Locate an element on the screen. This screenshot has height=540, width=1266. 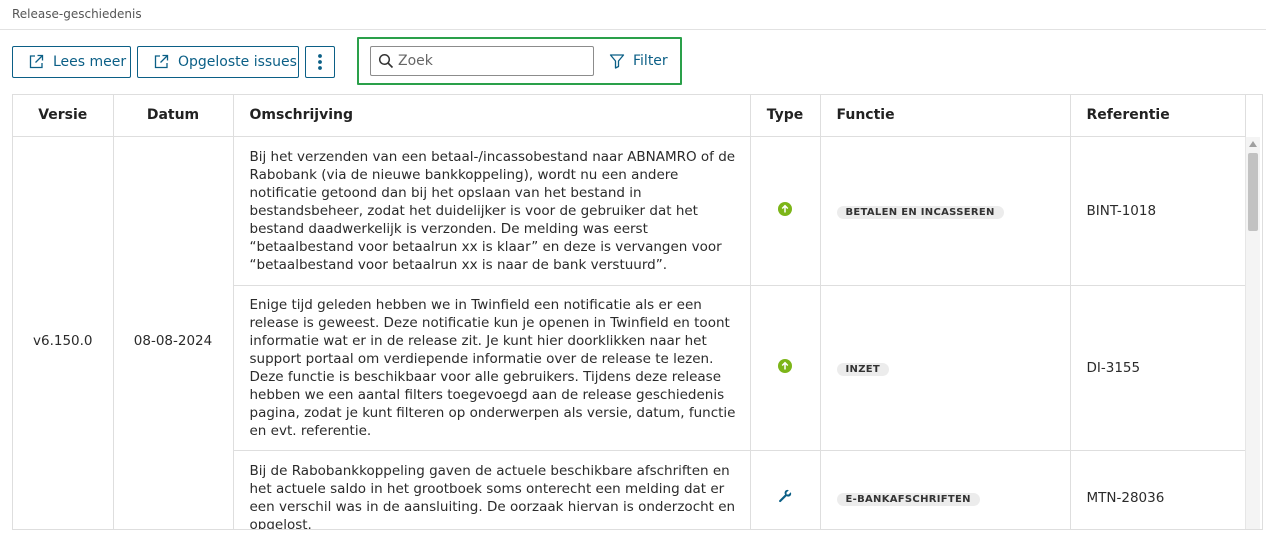
lees-meer-label: Lees meer is located at coordinates (90, 62).